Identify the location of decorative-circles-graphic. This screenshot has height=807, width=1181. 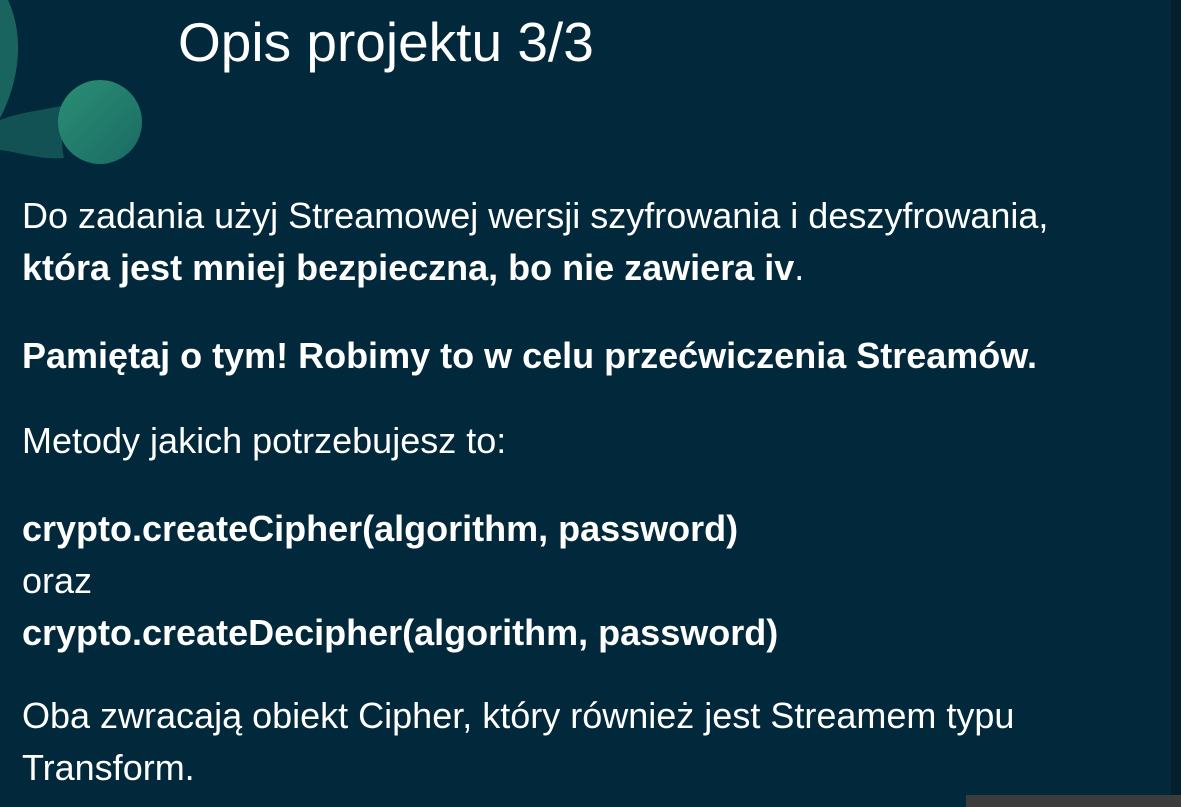
(71, 82).